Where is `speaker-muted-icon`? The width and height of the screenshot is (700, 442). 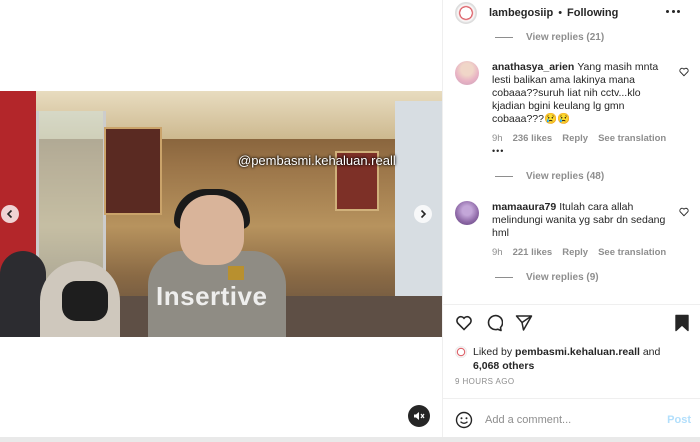 speaker-muted-icon is located at coordinates (419, 416).